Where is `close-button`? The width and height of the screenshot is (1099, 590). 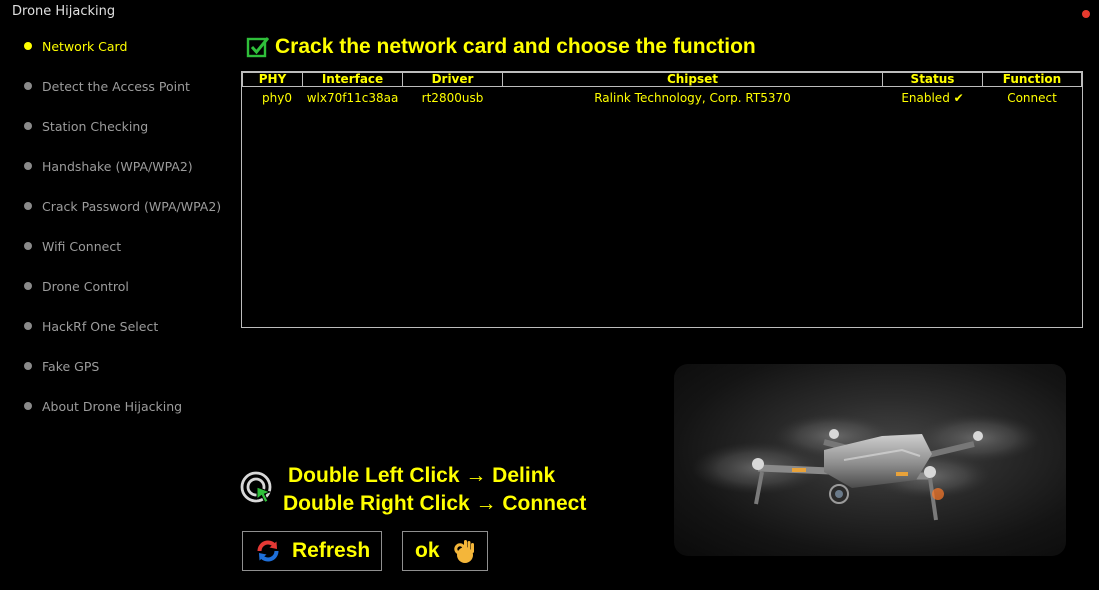 close-button is located at coordinates (1086, 14).